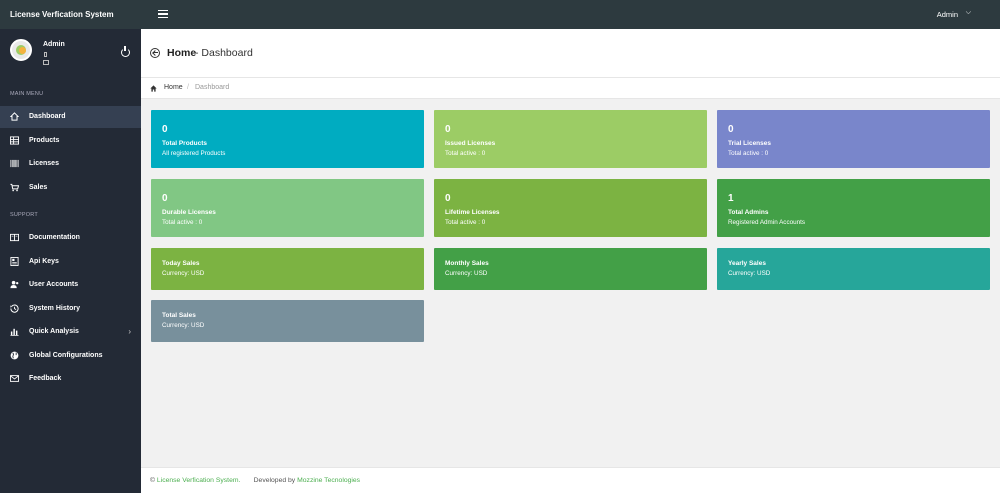 This screenshot has height=493, width=1000. I want to click on sidebar-item-global-configurations: Global Configurations, so click(70, 356).